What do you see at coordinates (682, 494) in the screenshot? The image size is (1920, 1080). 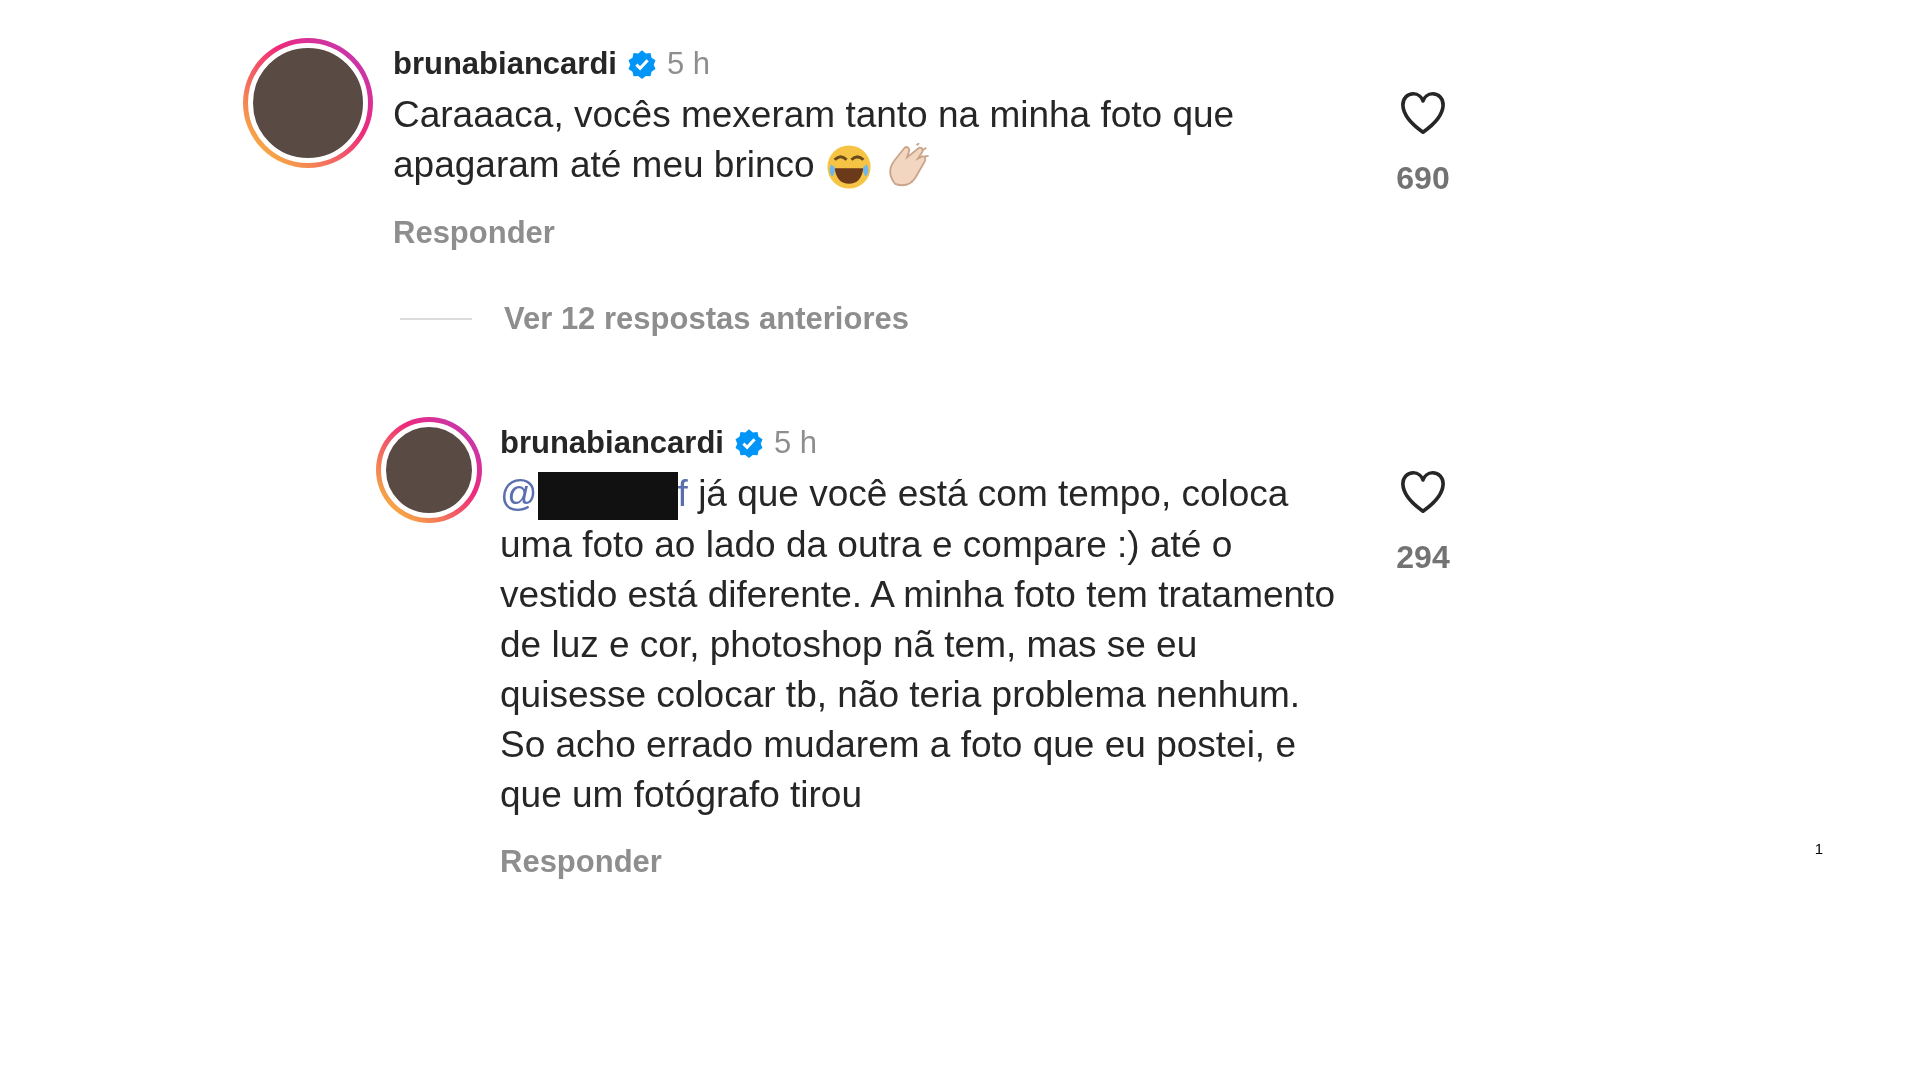 I see `mention-link: f` at bounding box center [682, 494].